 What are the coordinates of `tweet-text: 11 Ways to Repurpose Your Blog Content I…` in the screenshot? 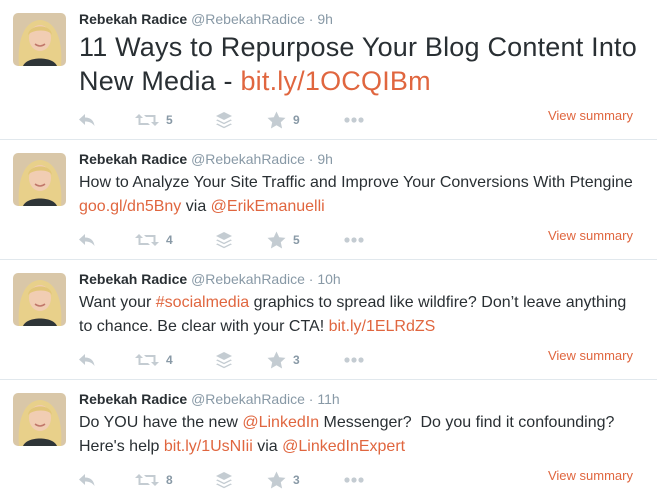 It's located at (361, 64).